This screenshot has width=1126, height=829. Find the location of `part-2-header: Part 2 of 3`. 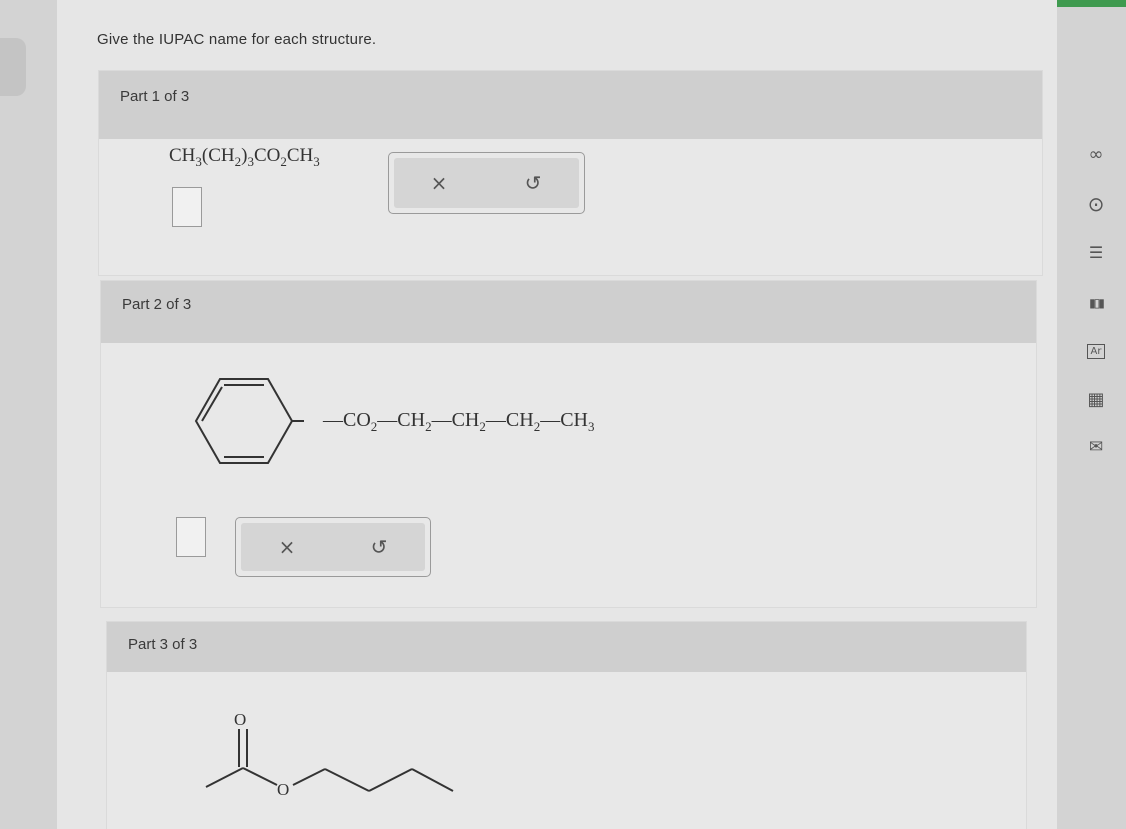

part-2-header: Part 2 of 3 is located at coordinates (568, 312).